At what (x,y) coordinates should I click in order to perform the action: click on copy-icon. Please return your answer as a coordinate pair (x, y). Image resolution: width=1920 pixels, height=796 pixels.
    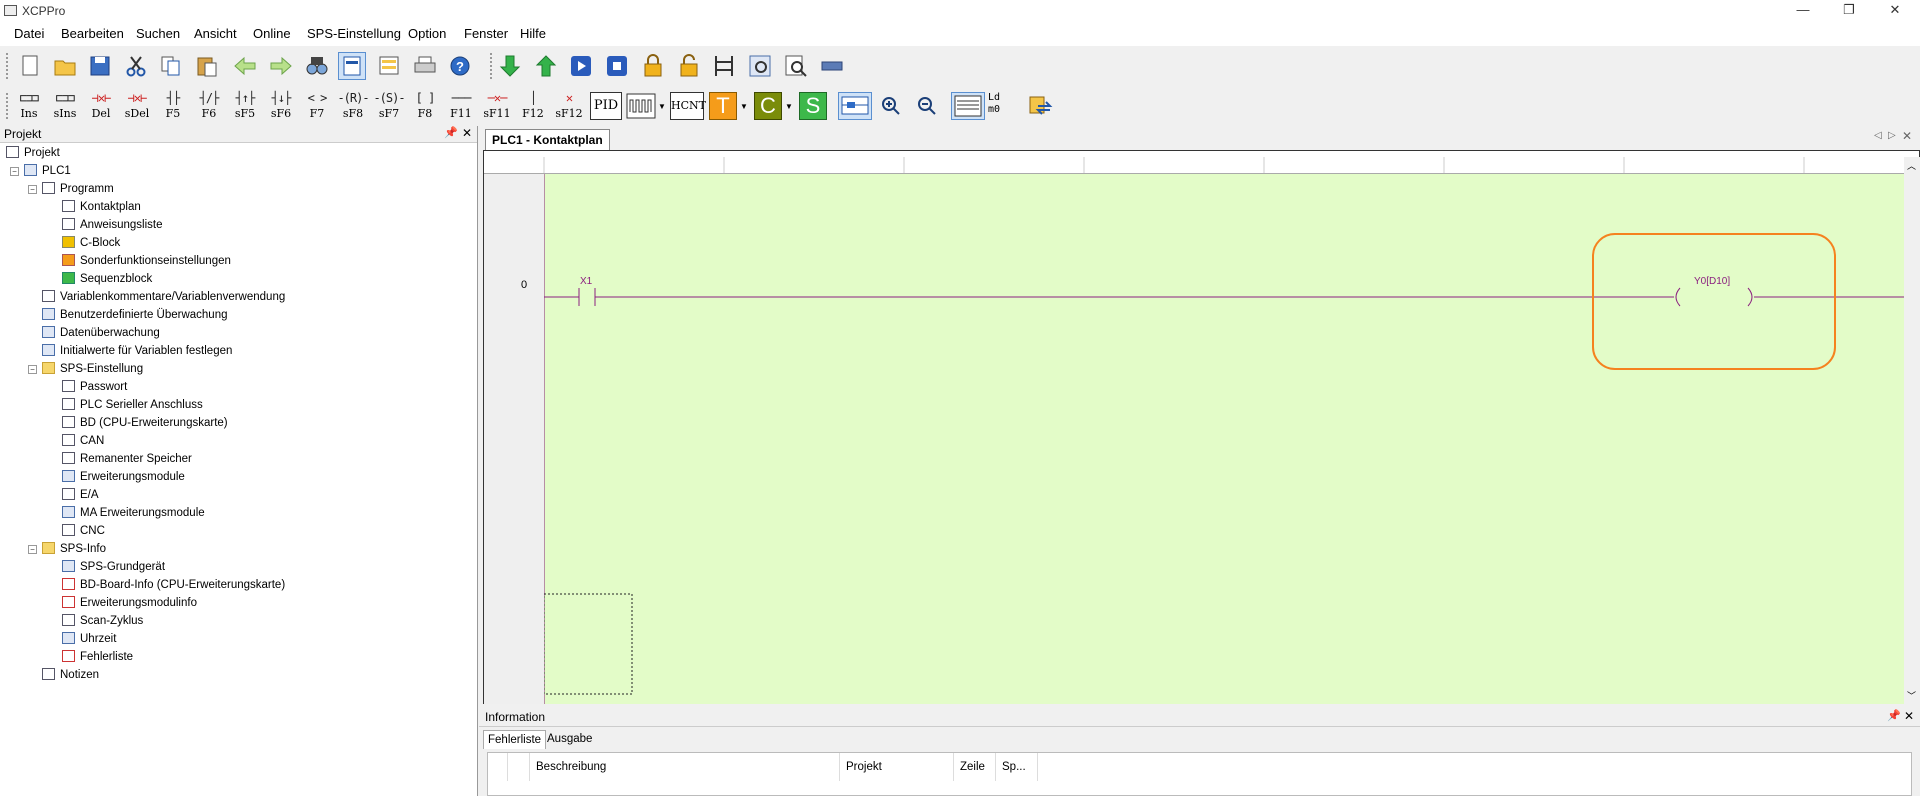
    Looking at the image, I should click on (171, 66).